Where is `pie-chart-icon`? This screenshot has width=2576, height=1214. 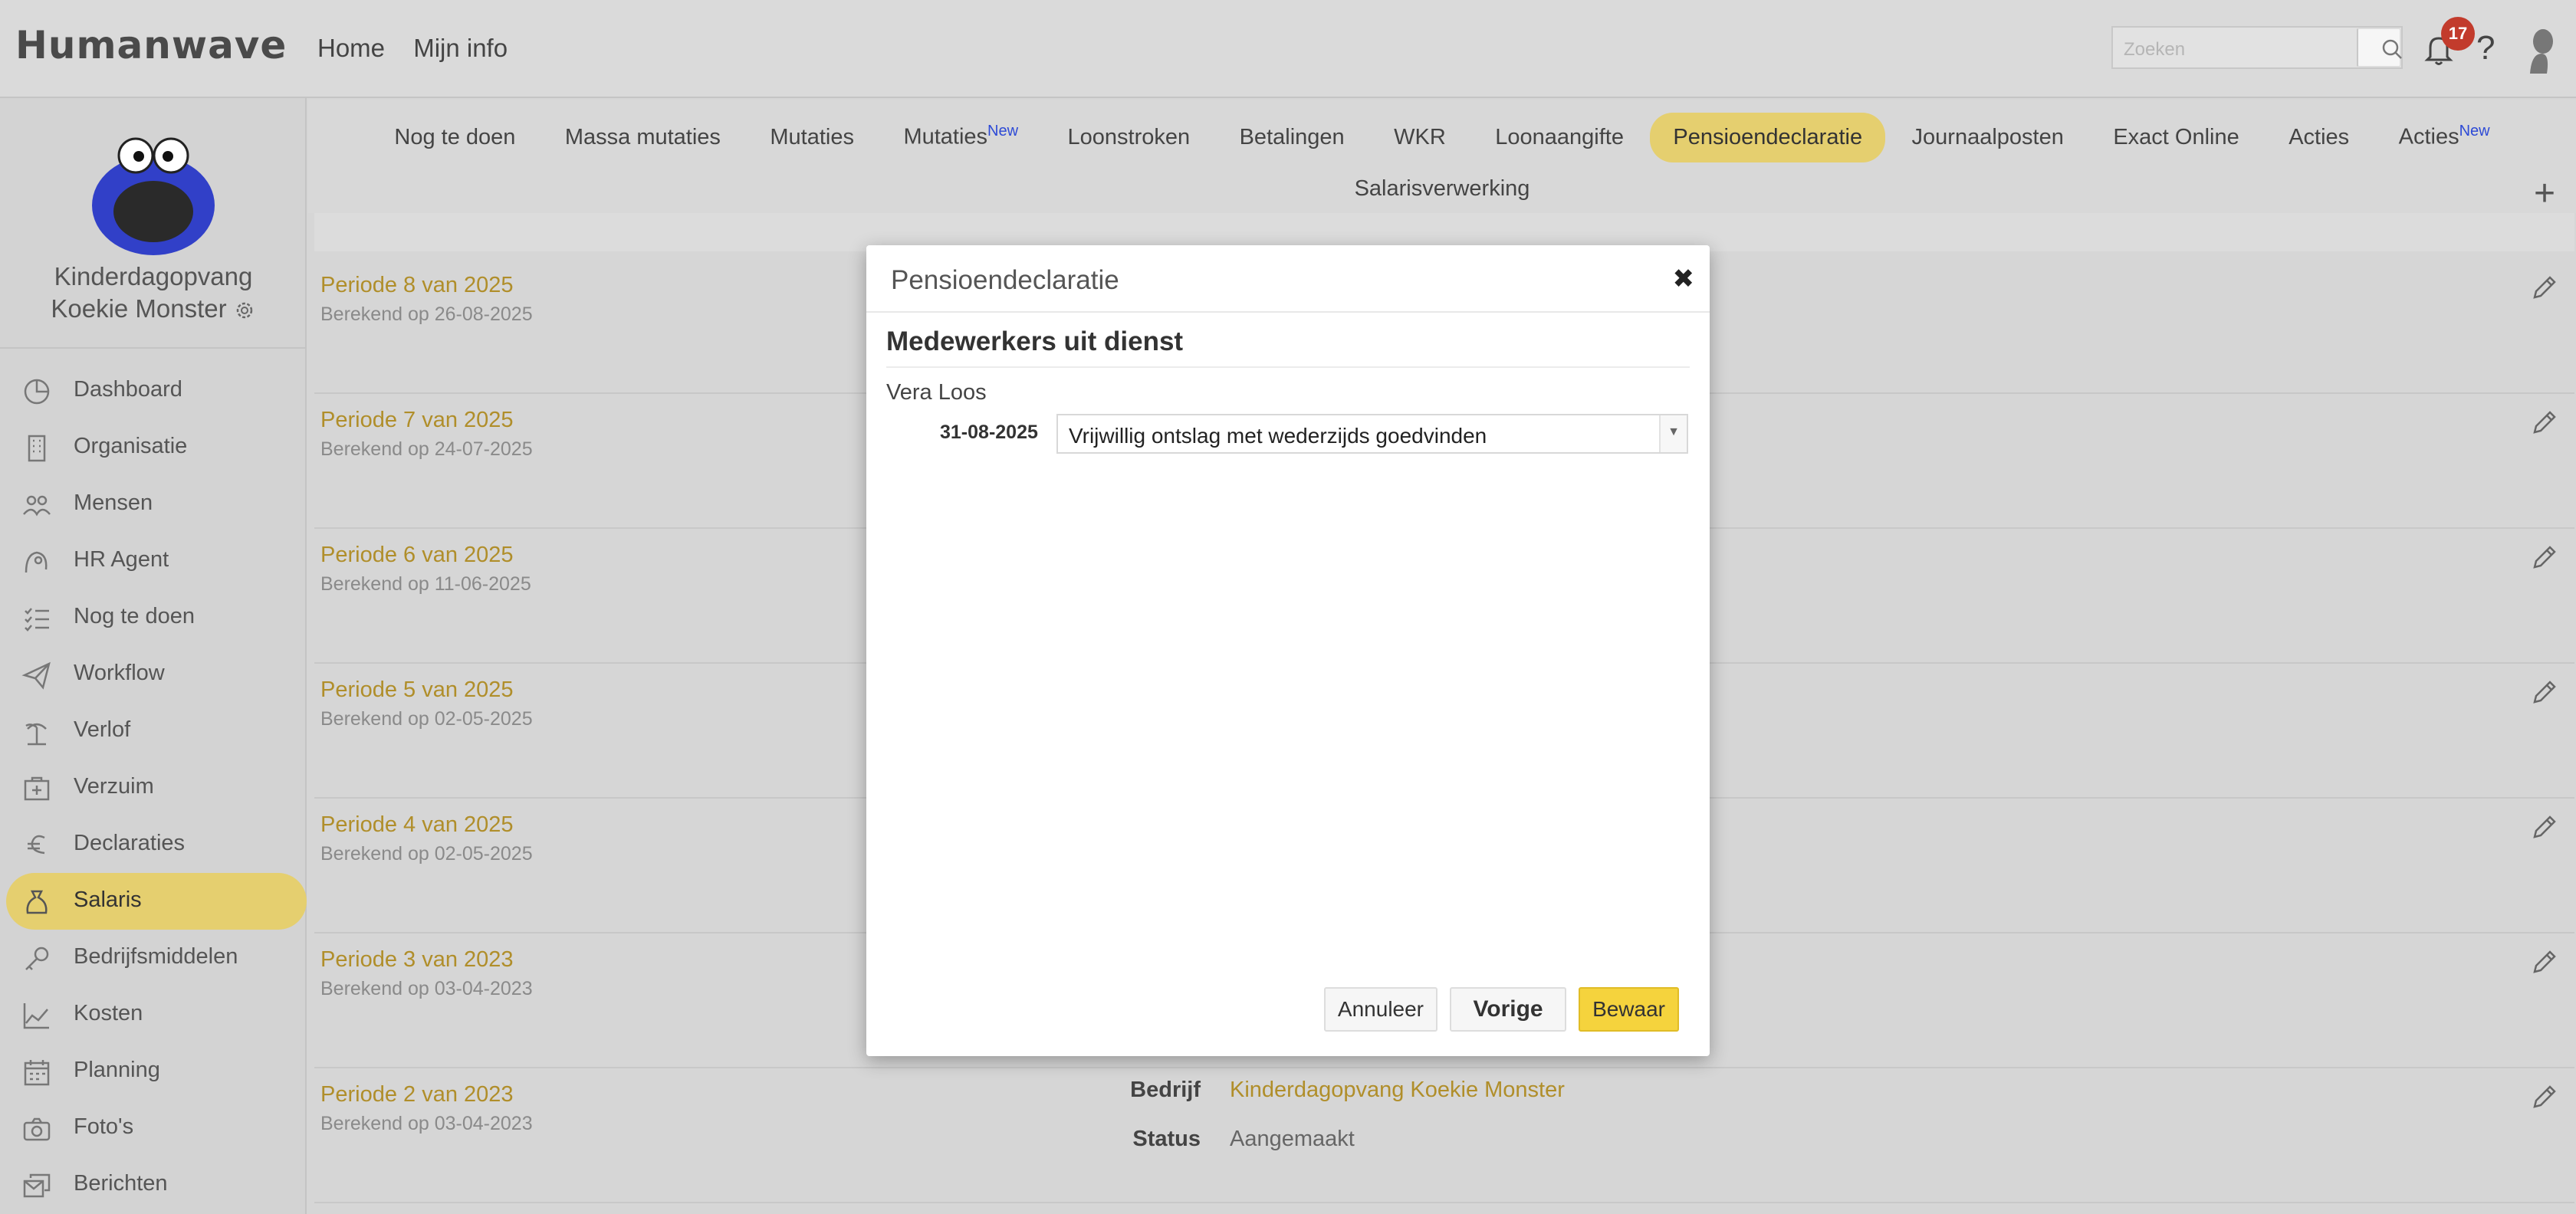 pie-chart-icon is located at coordinates (37, 392).